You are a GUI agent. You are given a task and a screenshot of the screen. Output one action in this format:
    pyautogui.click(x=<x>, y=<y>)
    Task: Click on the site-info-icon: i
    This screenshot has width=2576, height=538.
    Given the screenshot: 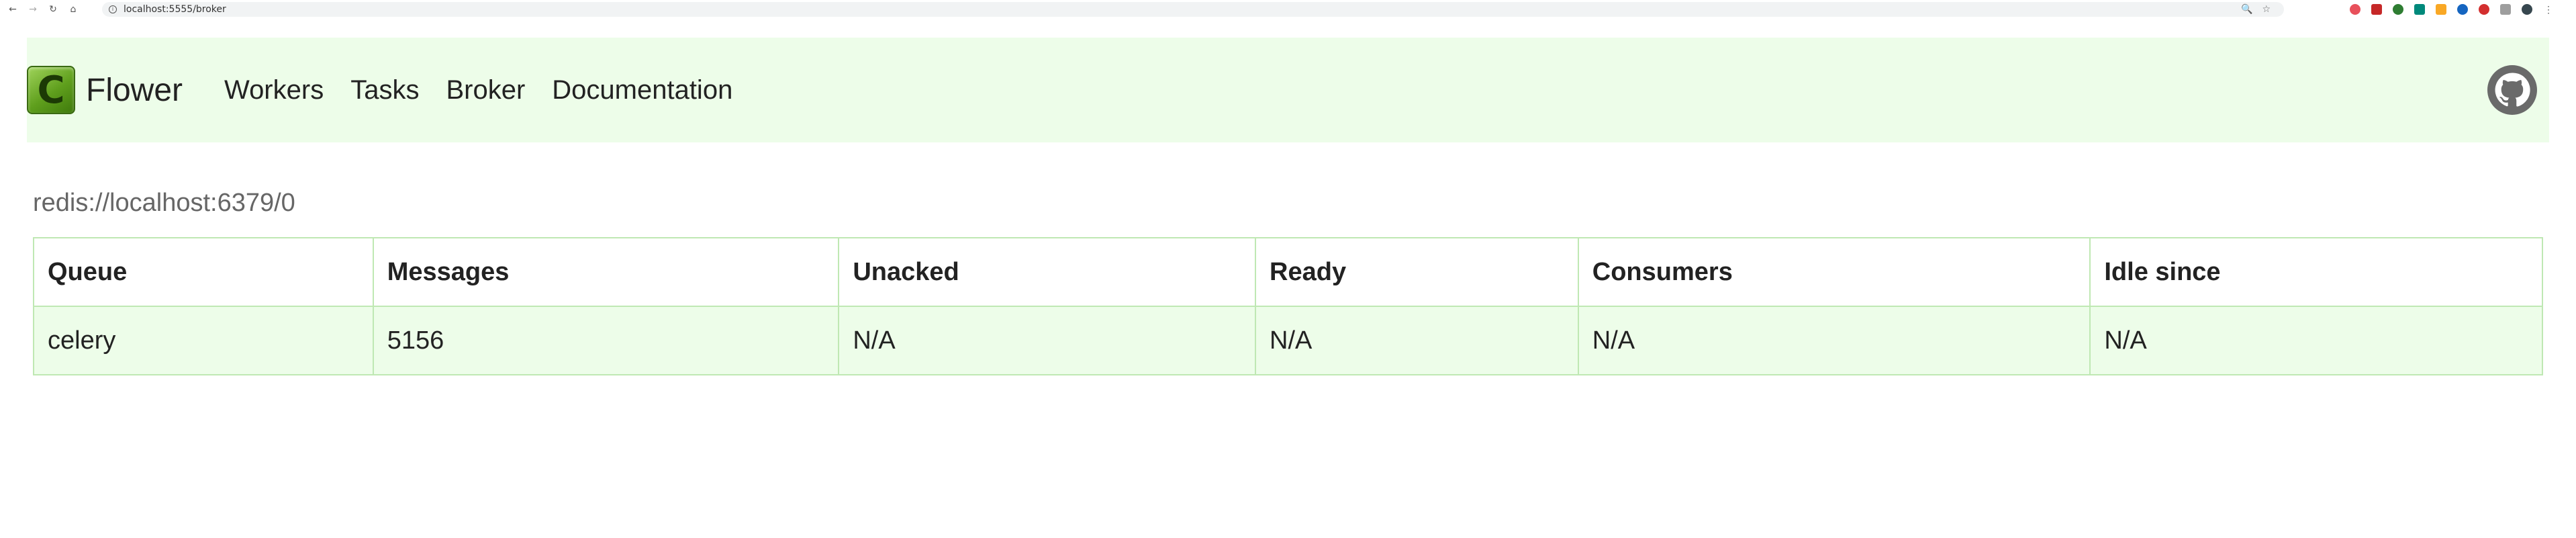 What is the action you would take?
    pyautogui.click(x=113, y=9)
    